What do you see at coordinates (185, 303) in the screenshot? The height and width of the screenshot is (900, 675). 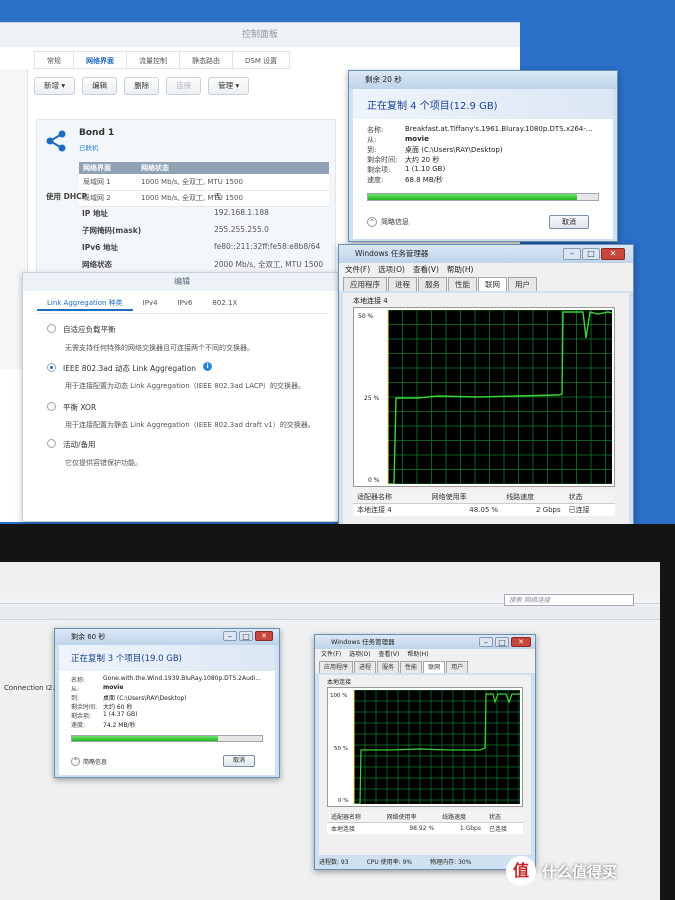 I see `tab-ipv6: IPv6` at bounding box center [185, 303].